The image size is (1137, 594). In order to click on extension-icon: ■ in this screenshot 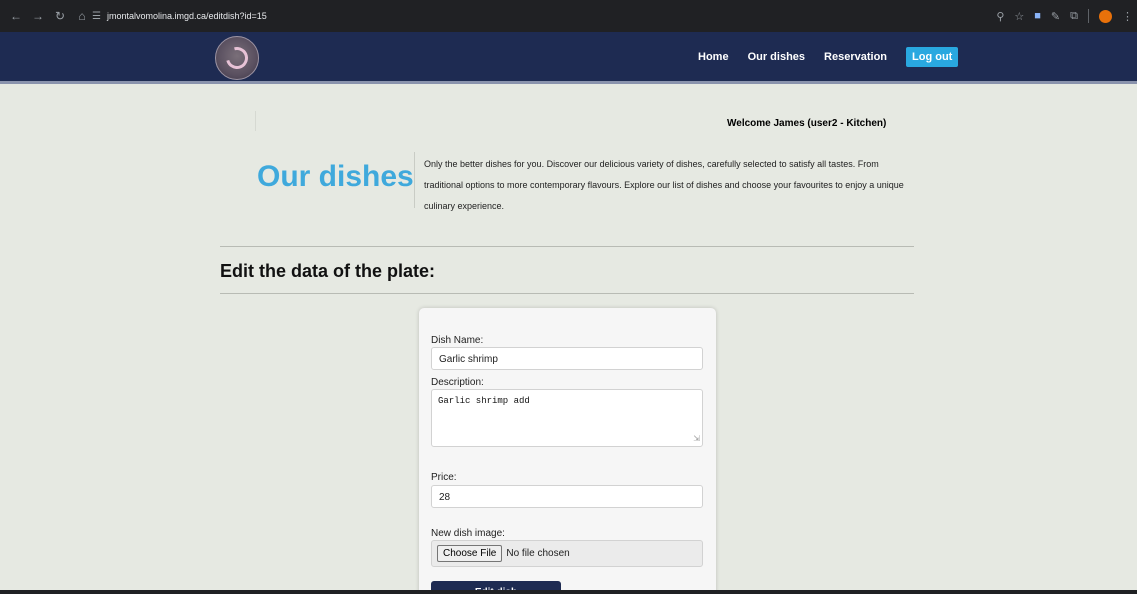, I will do `click(1037, 16)`.